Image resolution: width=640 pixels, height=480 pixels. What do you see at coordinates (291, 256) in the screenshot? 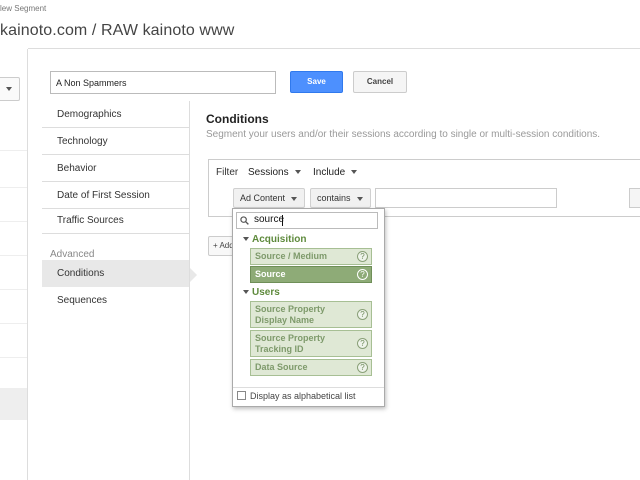
I see `option-label: Source / Medium` at bounding box center [291, 256].